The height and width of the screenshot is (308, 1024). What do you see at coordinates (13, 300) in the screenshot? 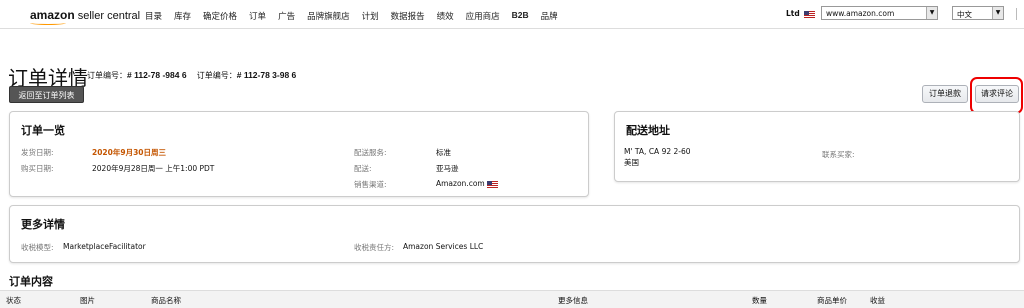
I see `column-status: 状态` at bounding box center [13, 300].